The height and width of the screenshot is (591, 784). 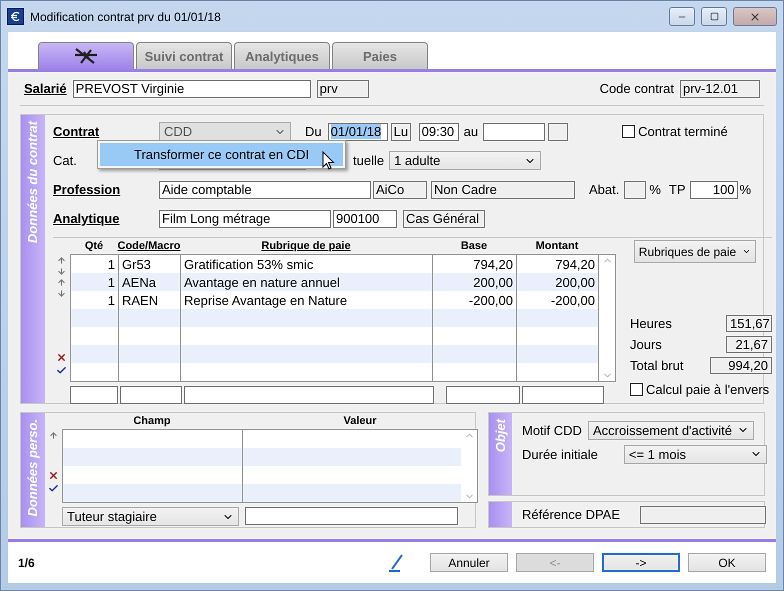 I want to click on total-label: Total brut, so click(x=657, y=365).